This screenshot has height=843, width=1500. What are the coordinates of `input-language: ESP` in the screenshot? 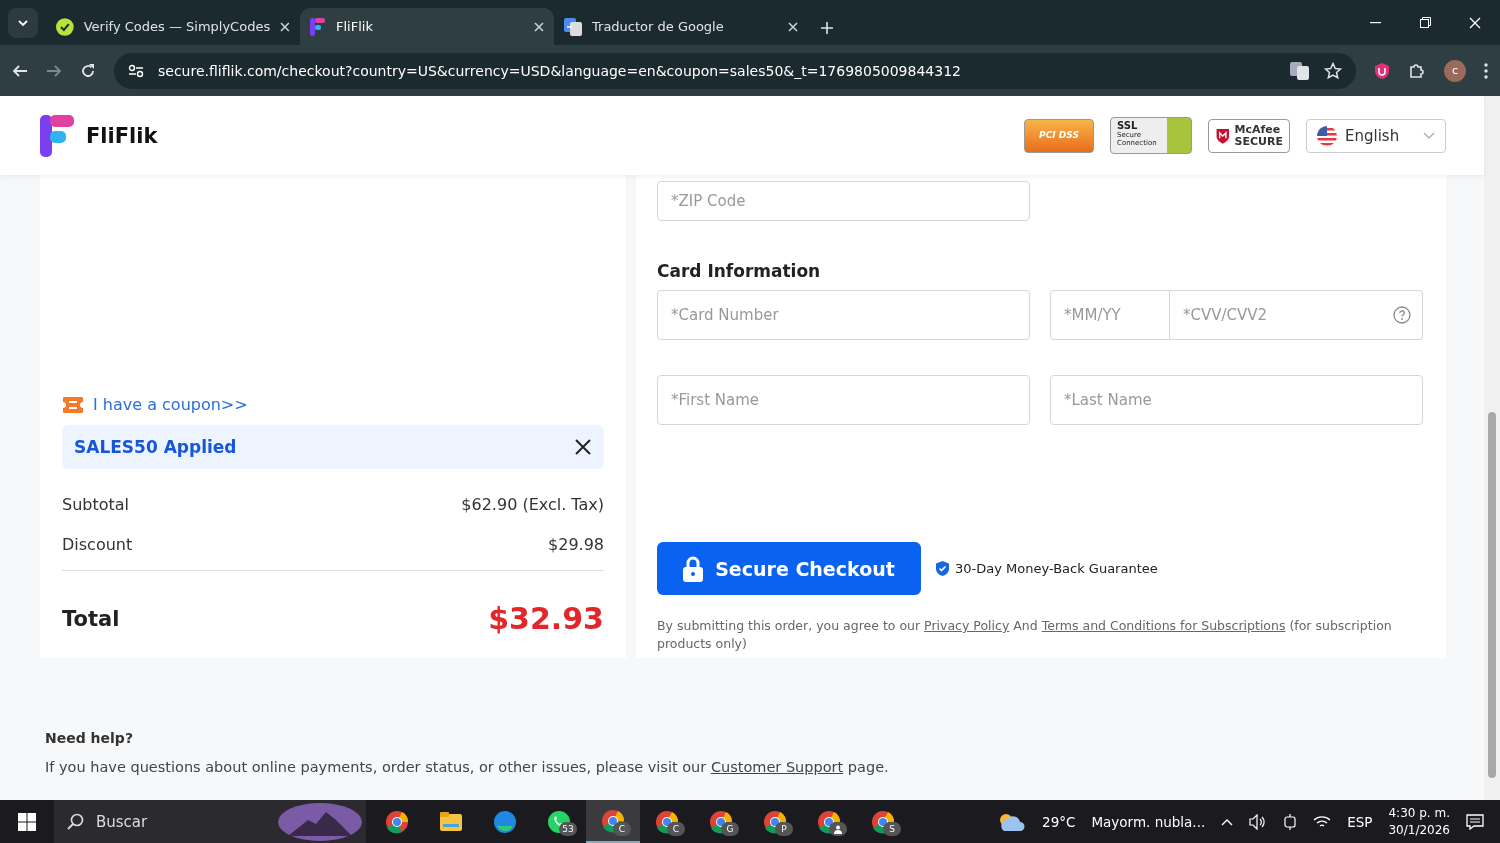 It's located at (1360, 821).